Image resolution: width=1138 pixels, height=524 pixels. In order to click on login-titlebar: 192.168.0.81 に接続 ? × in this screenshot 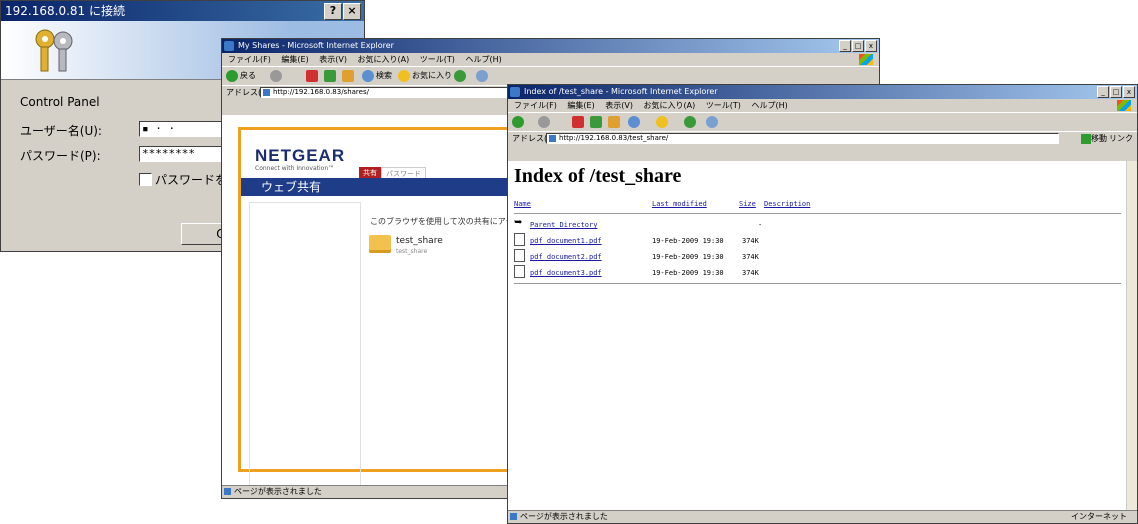, I will do `click(182, 11)`.